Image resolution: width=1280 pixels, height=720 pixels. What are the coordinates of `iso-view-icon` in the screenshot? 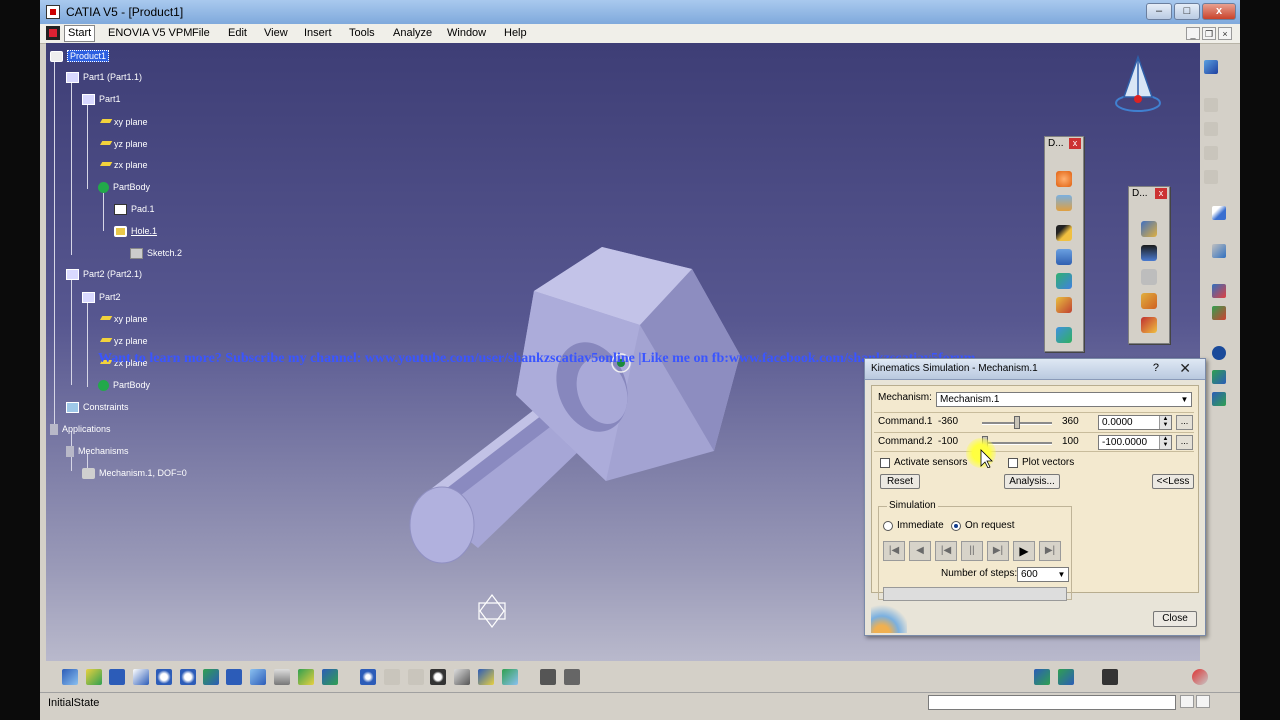 It's located at (258, 677).